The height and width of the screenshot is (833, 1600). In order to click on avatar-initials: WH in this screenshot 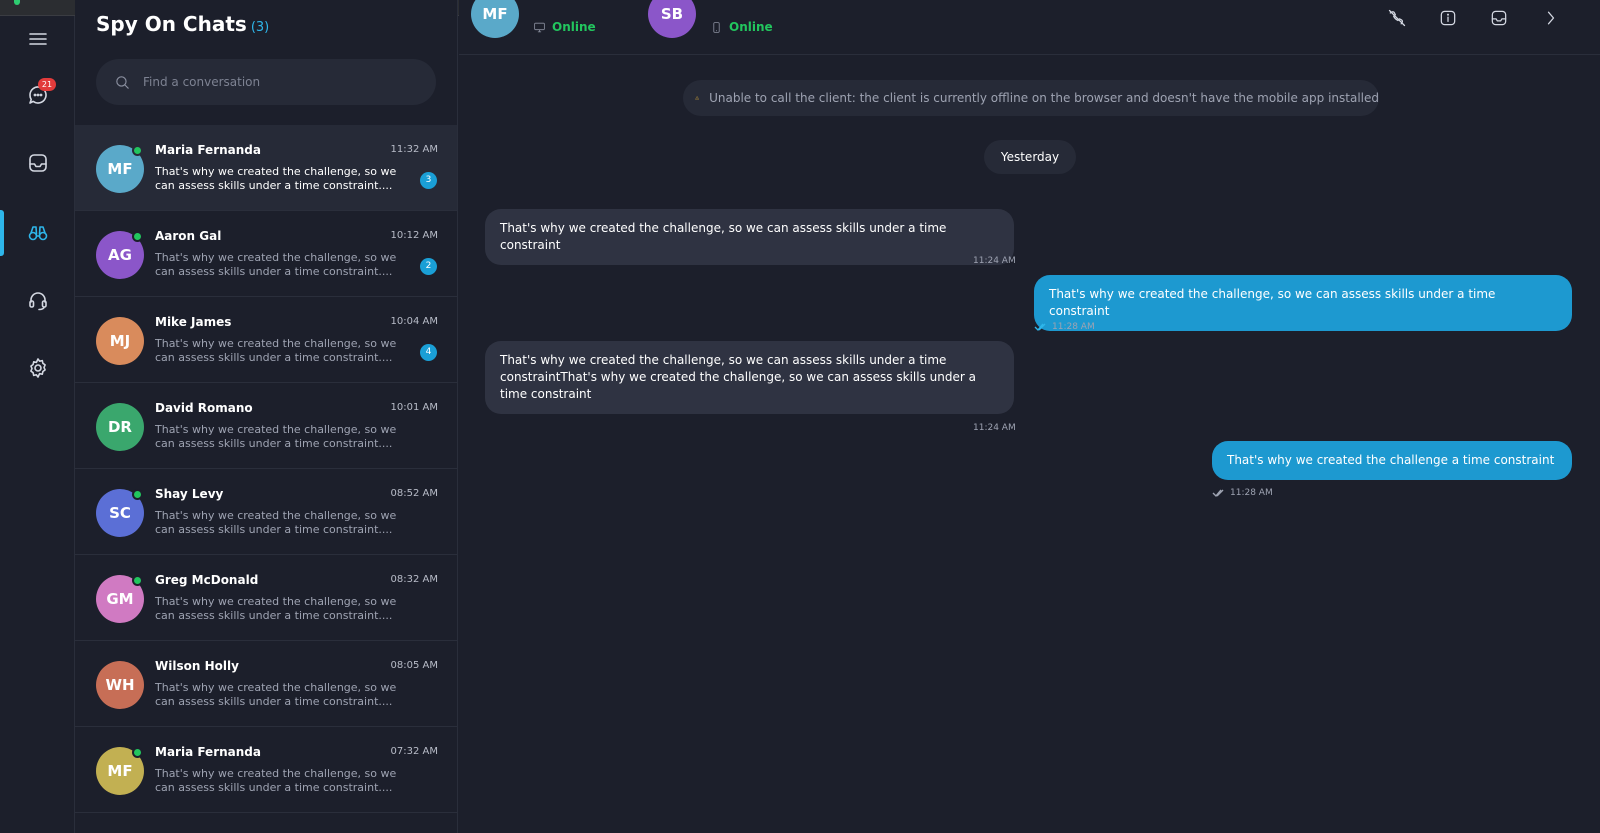, I will do `click(120, 685)`.